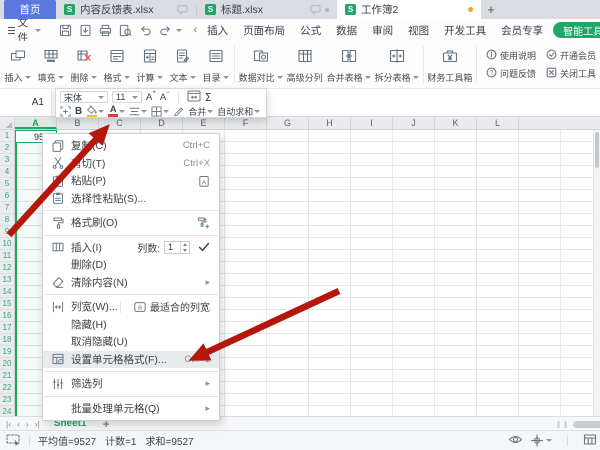 Image resolution: width=600 pixels, height=450 pixels. Describe the element at coordinates (541, 440) in the screenshot. I see `pan-mode-icon` at that location.